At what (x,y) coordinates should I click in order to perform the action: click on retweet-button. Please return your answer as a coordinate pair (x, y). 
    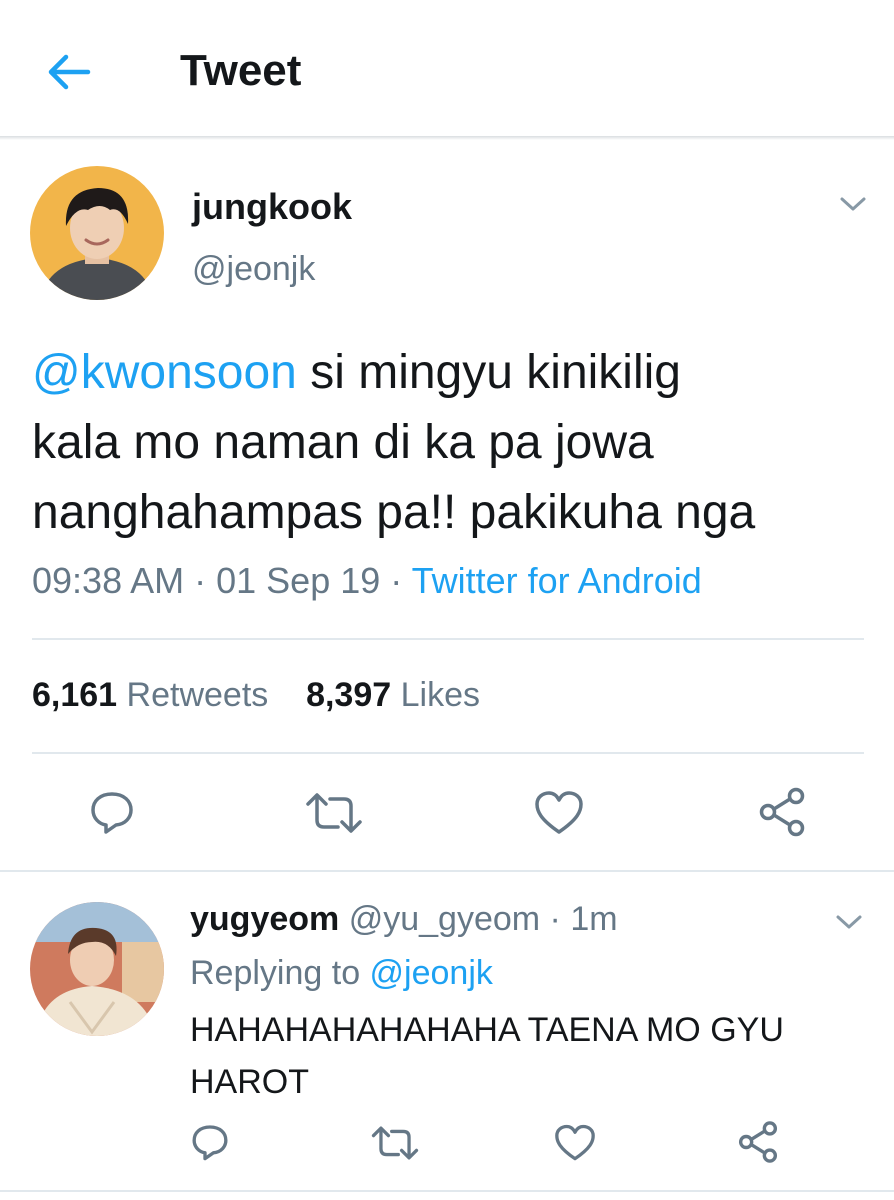
    Looking at the image, I should click on (334, 815).